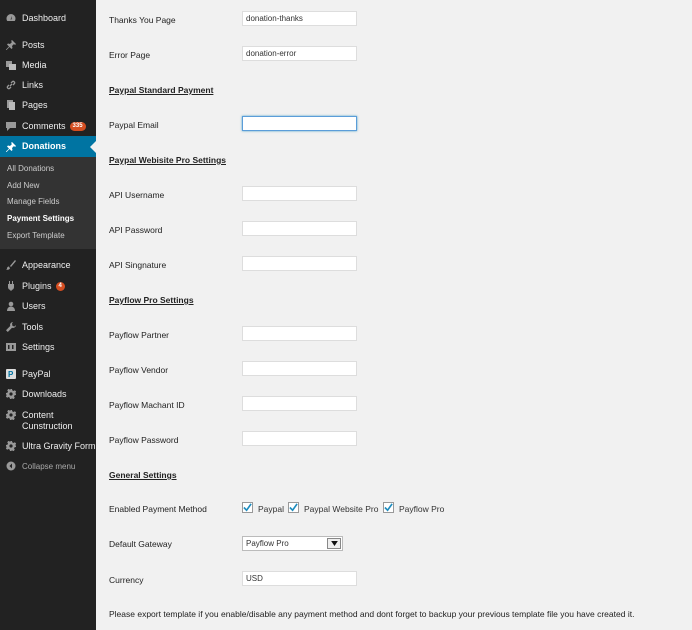 This screenshot has width=692, height=630. Describe the element at coordinates (299, 193) in the screenshot. I see `api-username-input` at that location.